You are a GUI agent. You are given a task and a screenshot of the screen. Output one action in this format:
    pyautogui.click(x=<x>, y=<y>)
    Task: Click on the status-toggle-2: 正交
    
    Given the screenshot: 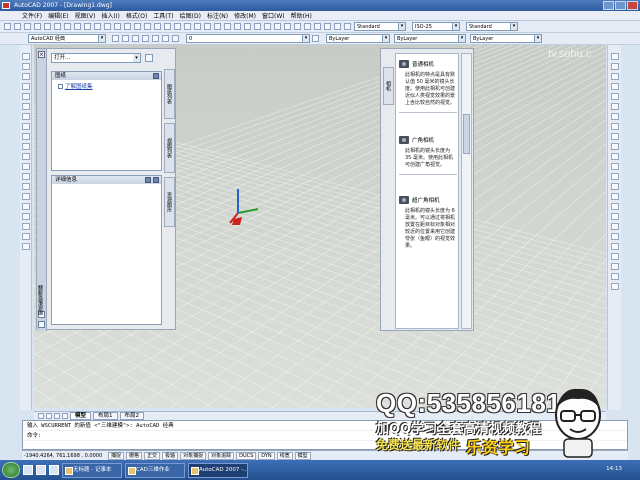 What is the action you would take?
    pyautogui.click(x=152, y=455)
    